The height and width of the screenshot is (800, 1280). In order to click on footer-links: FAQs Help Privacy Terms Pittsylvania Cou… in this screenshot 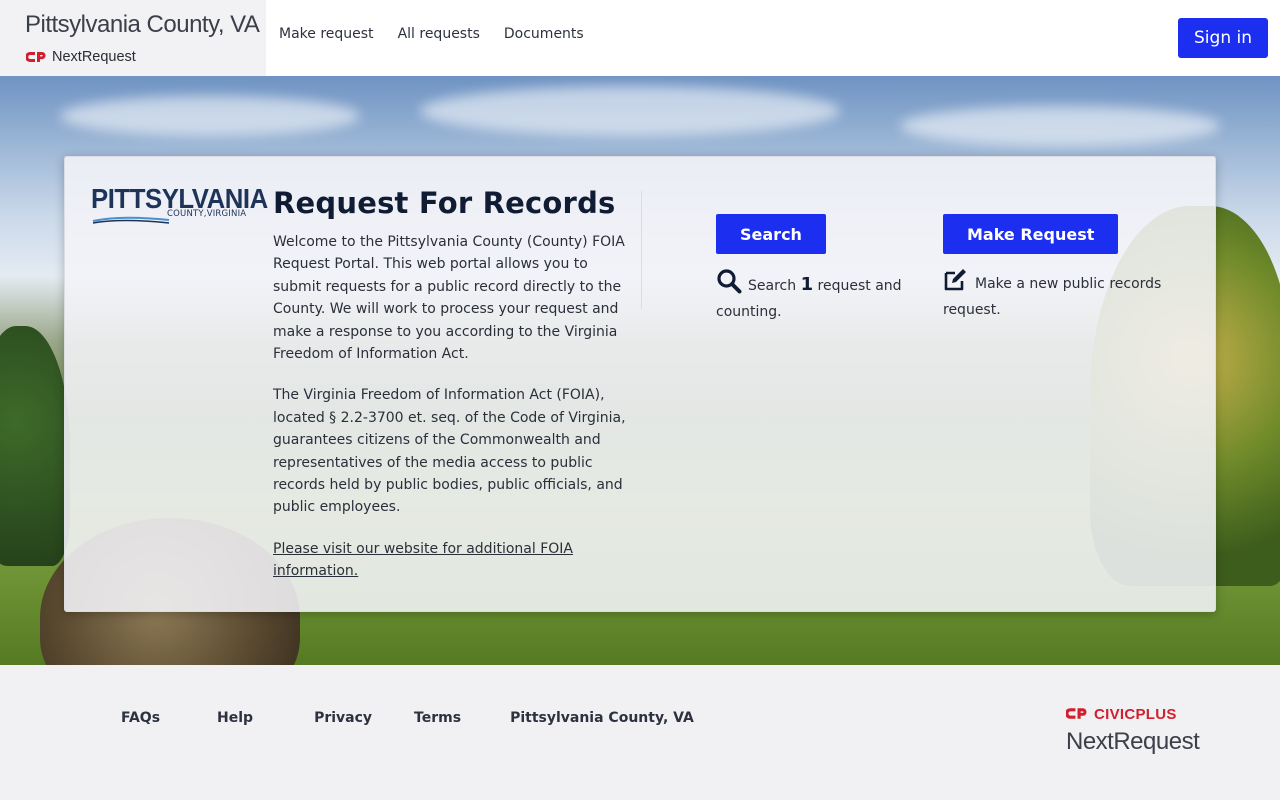, I will do `click(407, 718)`.